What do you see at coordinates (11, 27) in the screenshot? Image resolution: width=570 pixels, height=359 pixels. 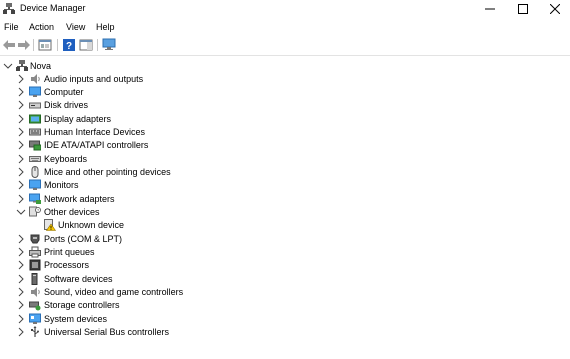 I see `menu-file: File` at bounding box center [11, 27].